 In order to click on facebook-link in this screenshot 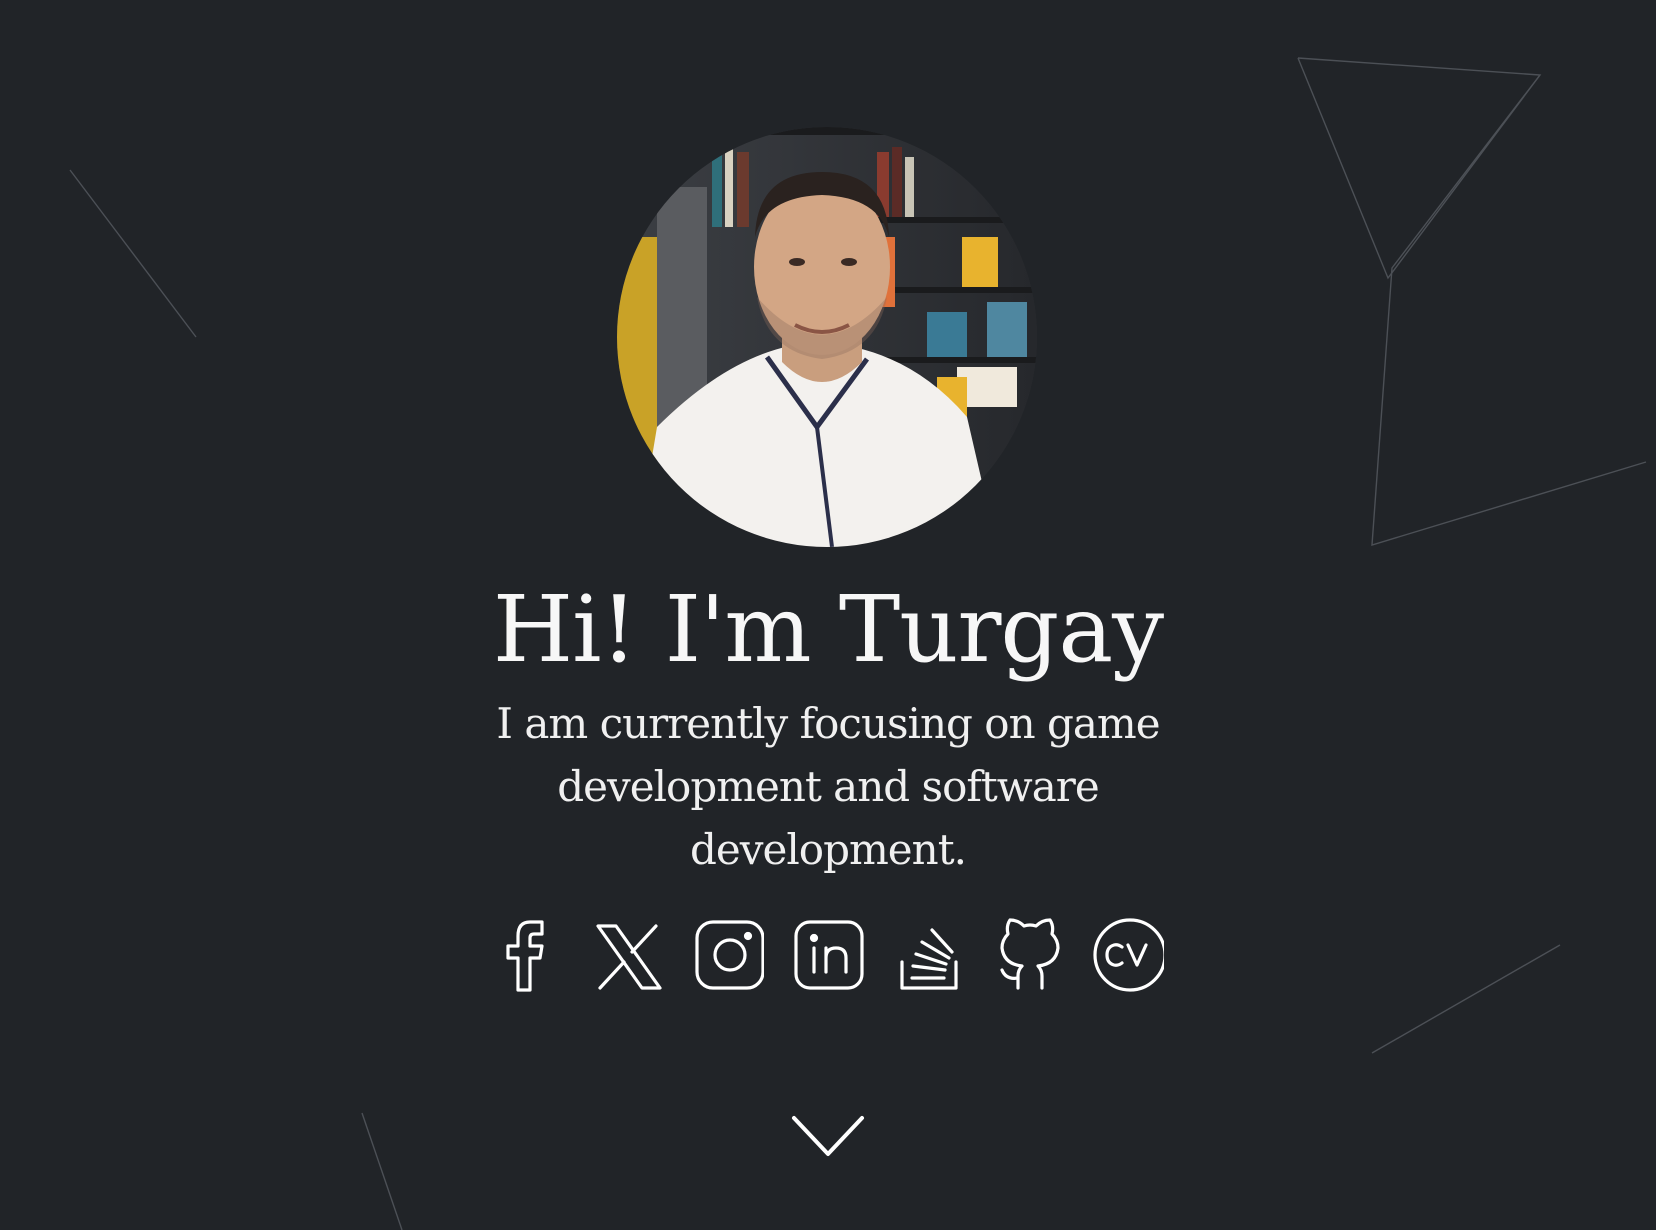, I will do `click(528, 954)`.